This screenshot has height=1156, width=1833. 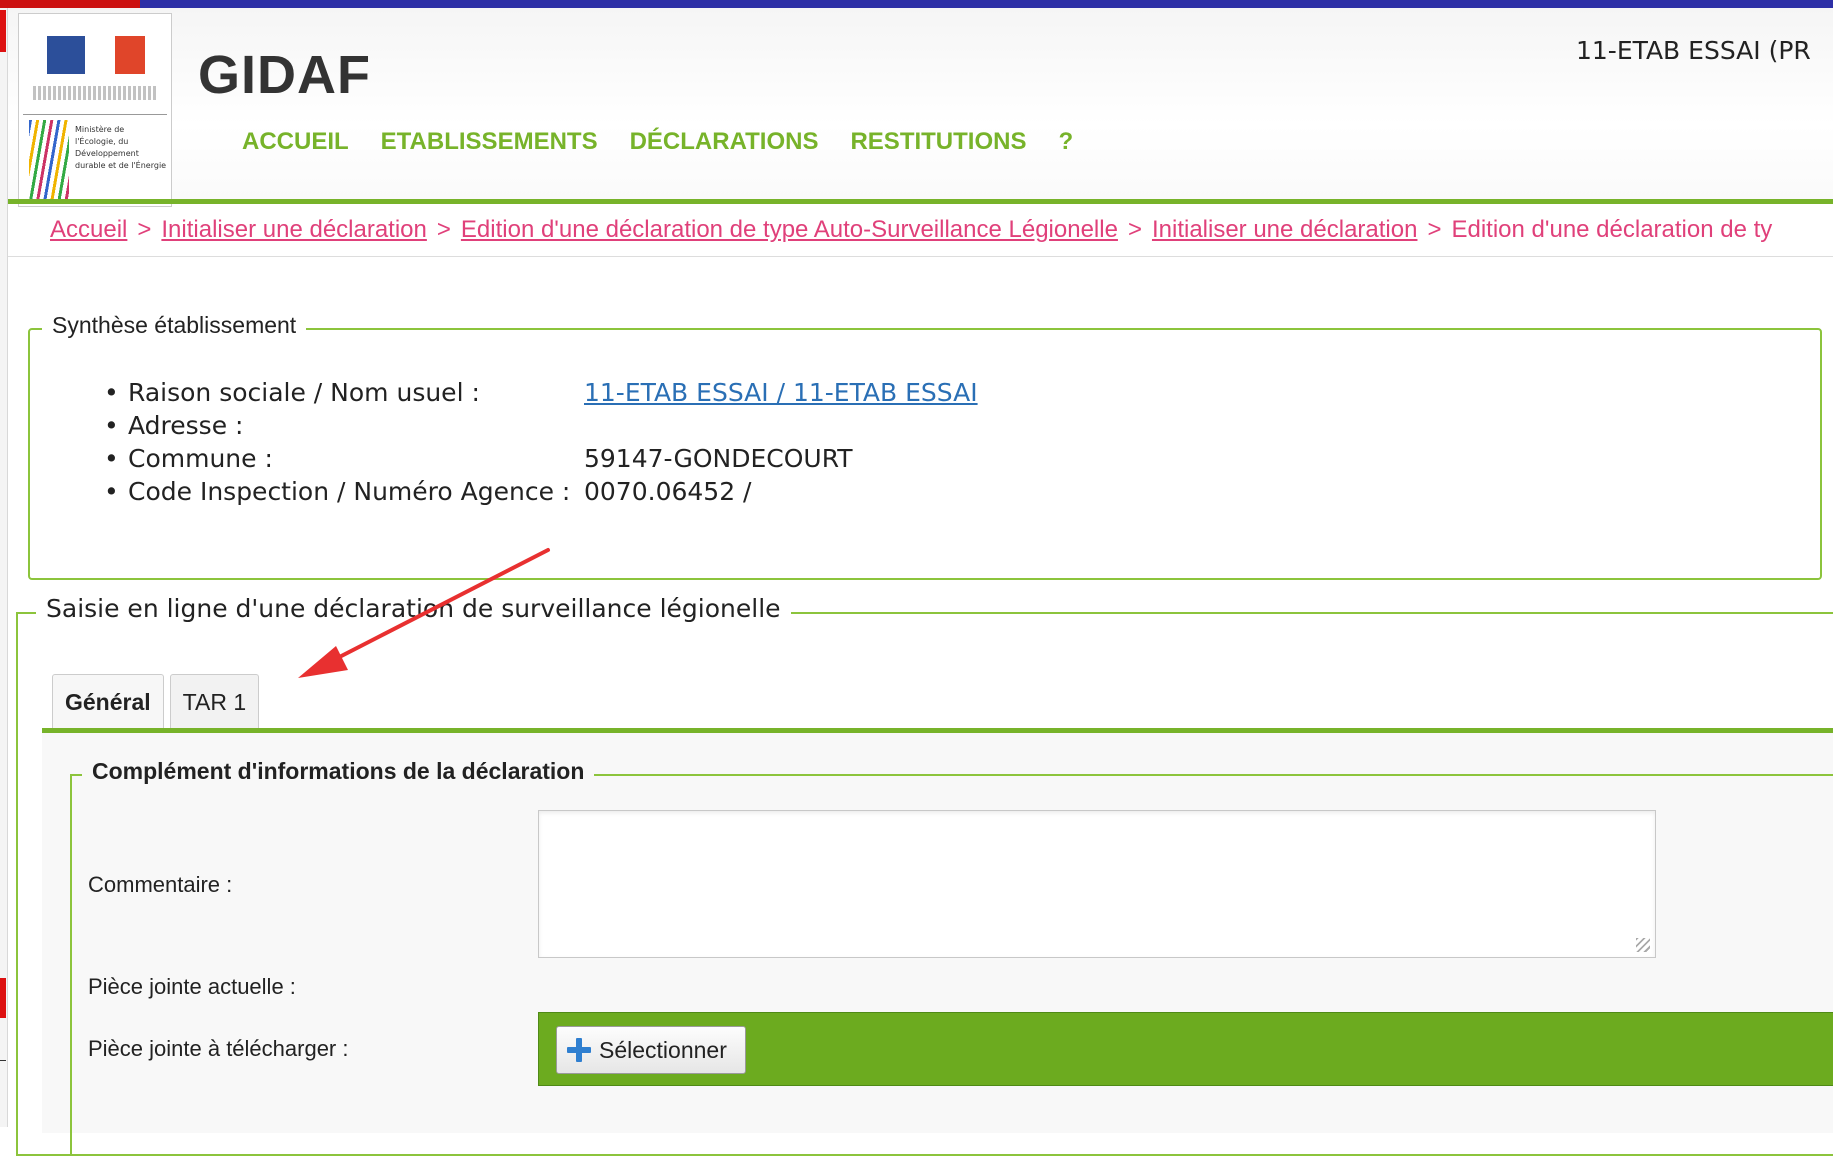 I want to click on list-item: • Adresse :, so click(x=541, y=425).